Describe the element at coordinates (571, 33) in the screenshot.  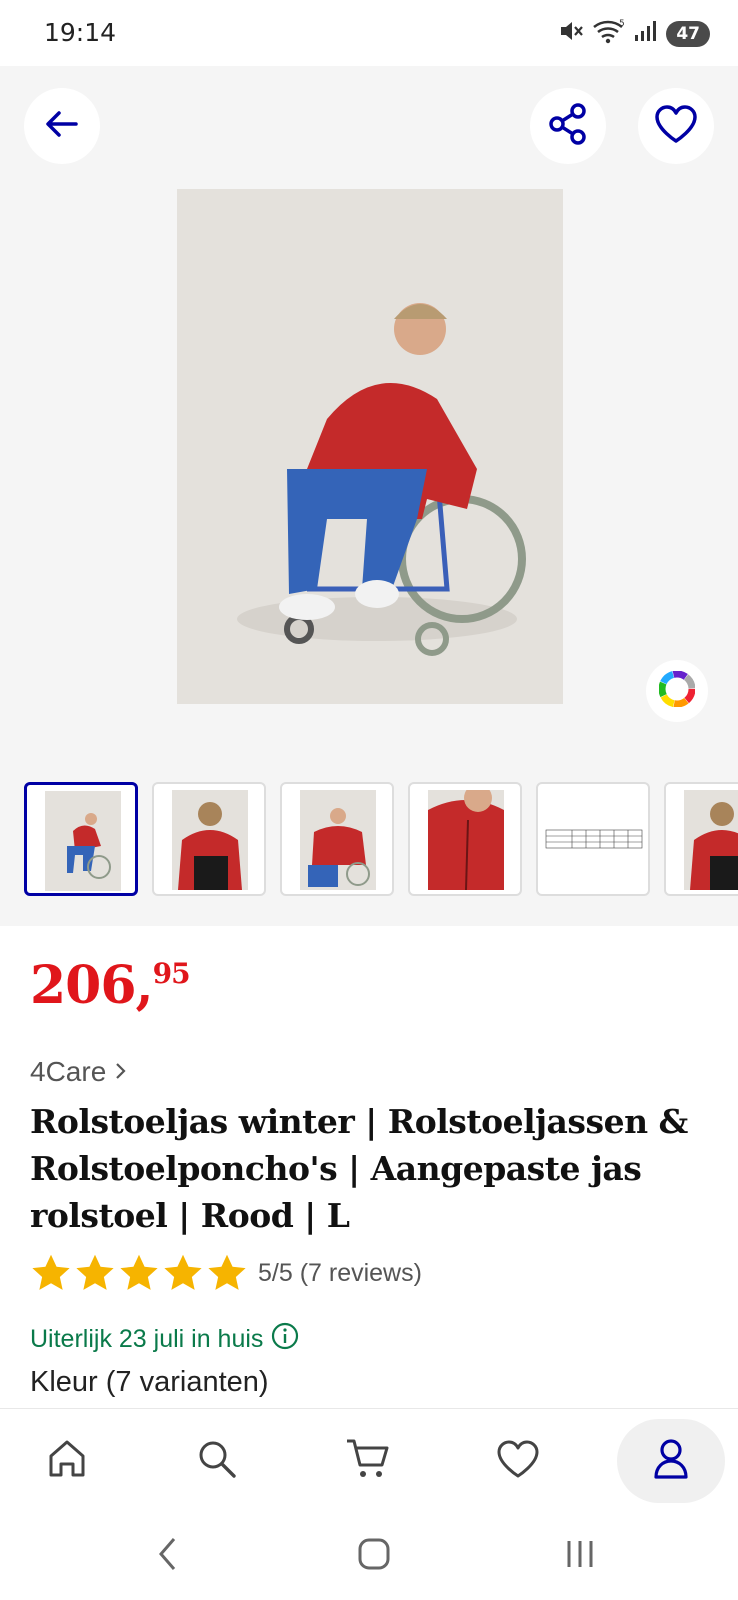
I see `mute-icon` at that location.